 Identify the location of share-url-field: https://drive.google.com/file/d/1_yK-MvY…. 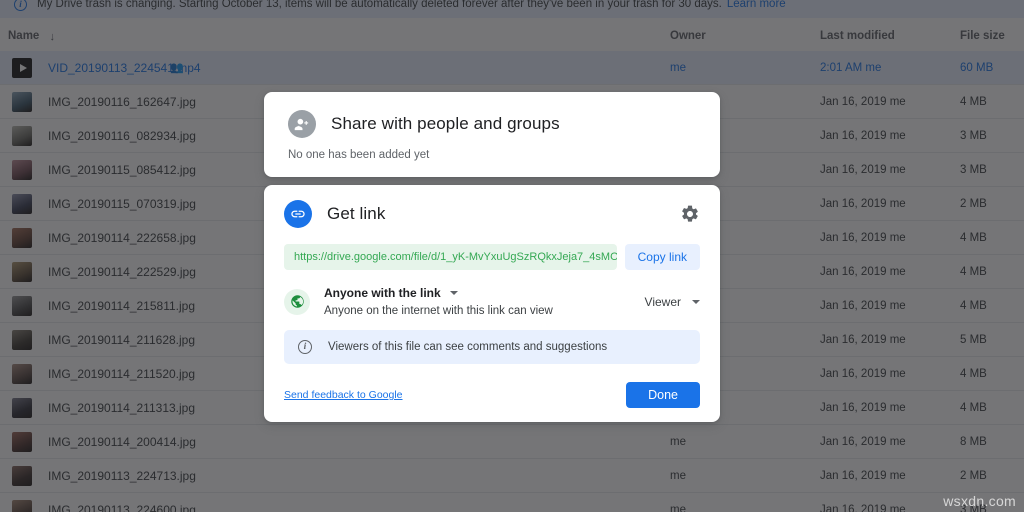
(450, 257).